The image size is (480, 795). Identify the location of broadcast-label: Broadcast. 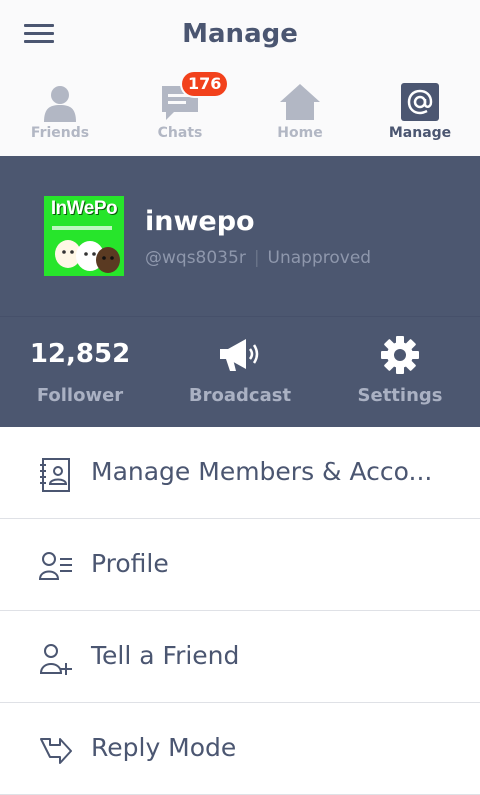
(240, 395).